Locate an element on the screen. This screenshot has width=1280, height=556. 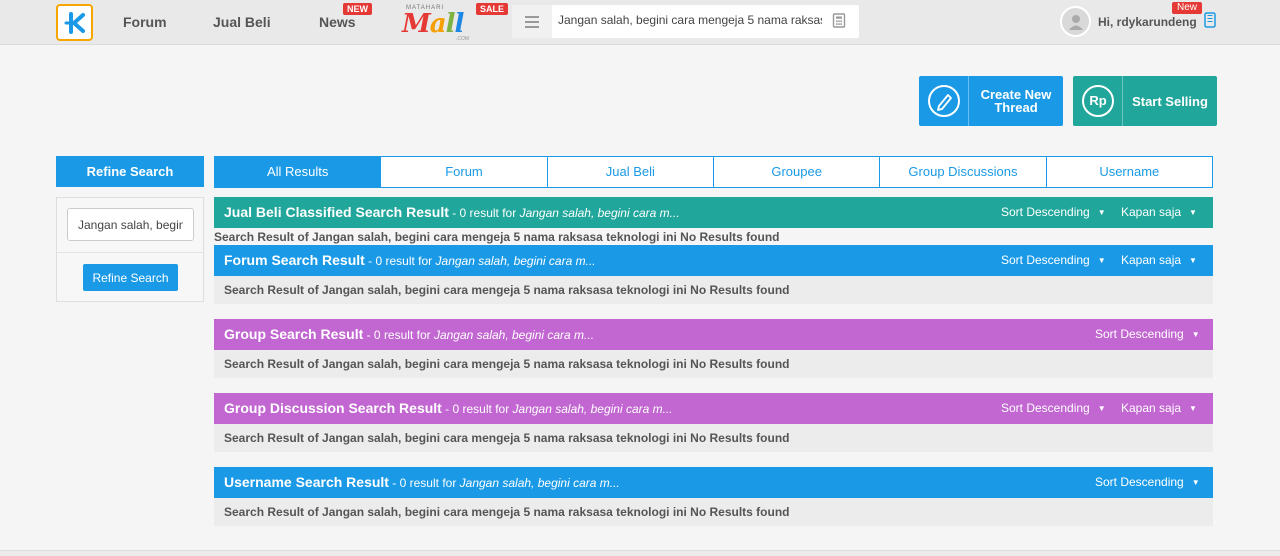
matahari-mall-logo: MATAHARI Mall .COM is located at coordinates (438, 22).